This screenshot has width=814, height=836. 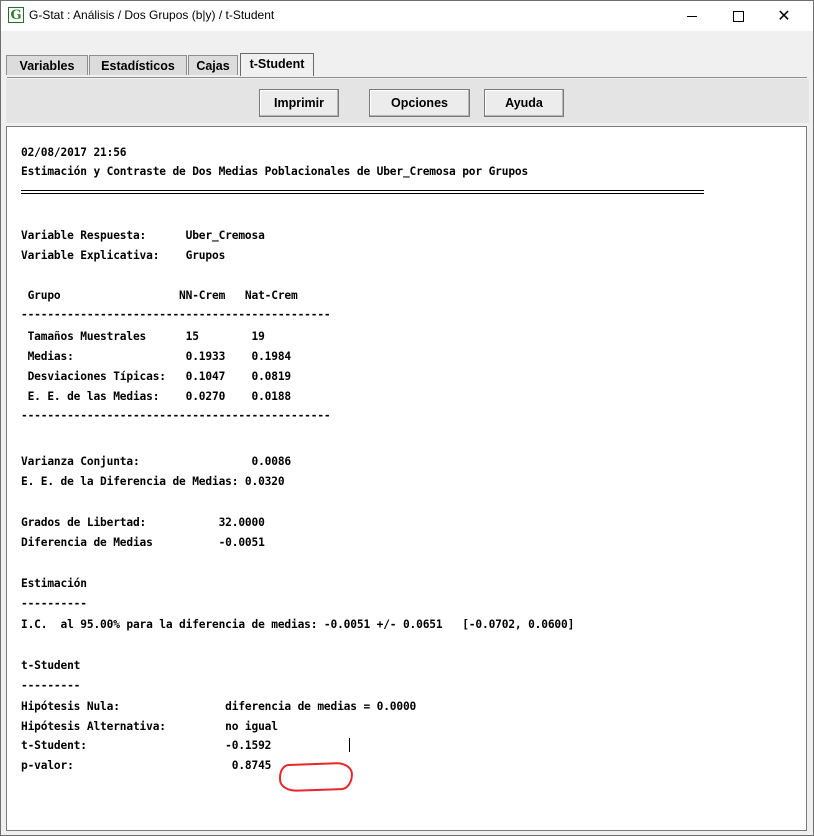 What do you see at coordinates (524, 103) in the screenshot?
I see `help-button: Ayuda` at bounding box center [524, 103].